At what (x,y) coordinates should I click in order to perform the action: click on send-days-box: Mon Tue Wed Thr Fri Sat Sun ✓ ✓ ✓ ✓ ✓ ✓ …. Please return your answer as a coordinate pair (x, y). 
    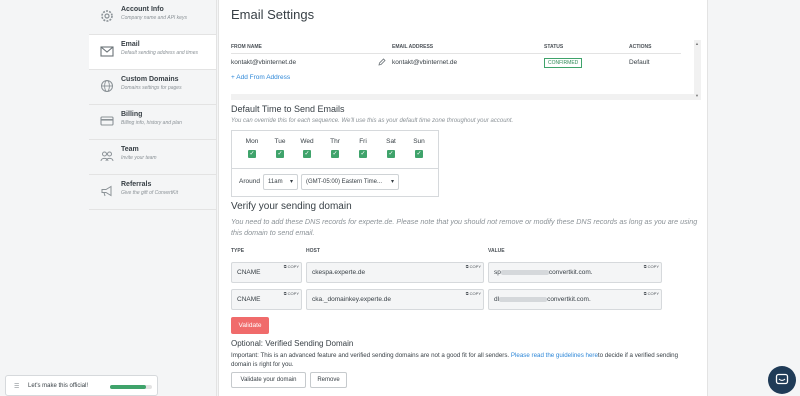
    Looking at the image, I should click on (335, 163).